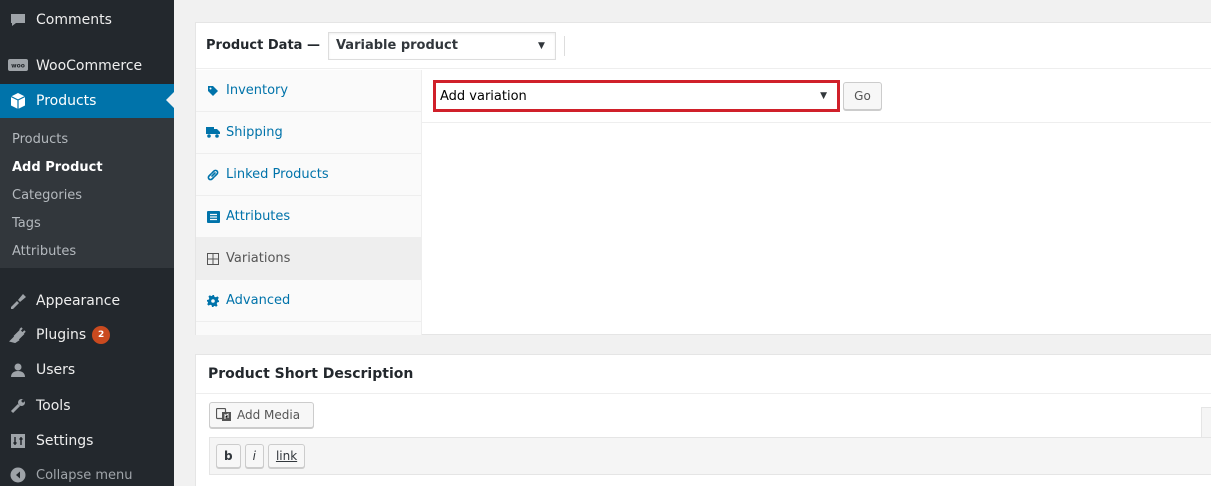 This screenshot has height=486, width=1211. What do you see at coordinates (18, 406) in the screenshot?
I see `tools-icon` at bounding box center [18, 406].